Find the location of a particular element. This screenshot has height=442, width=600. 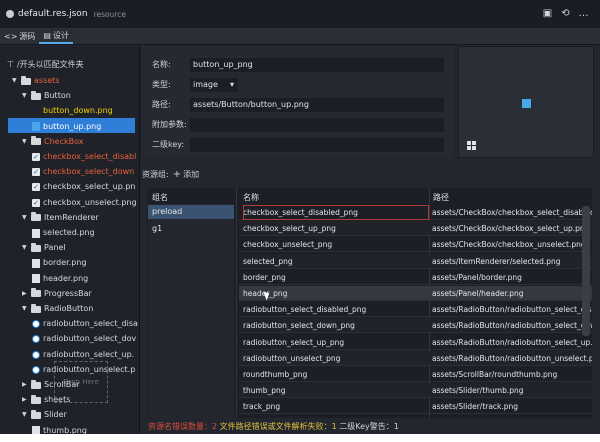

tree-item-label: Slider is located at coordinates (55, 415).